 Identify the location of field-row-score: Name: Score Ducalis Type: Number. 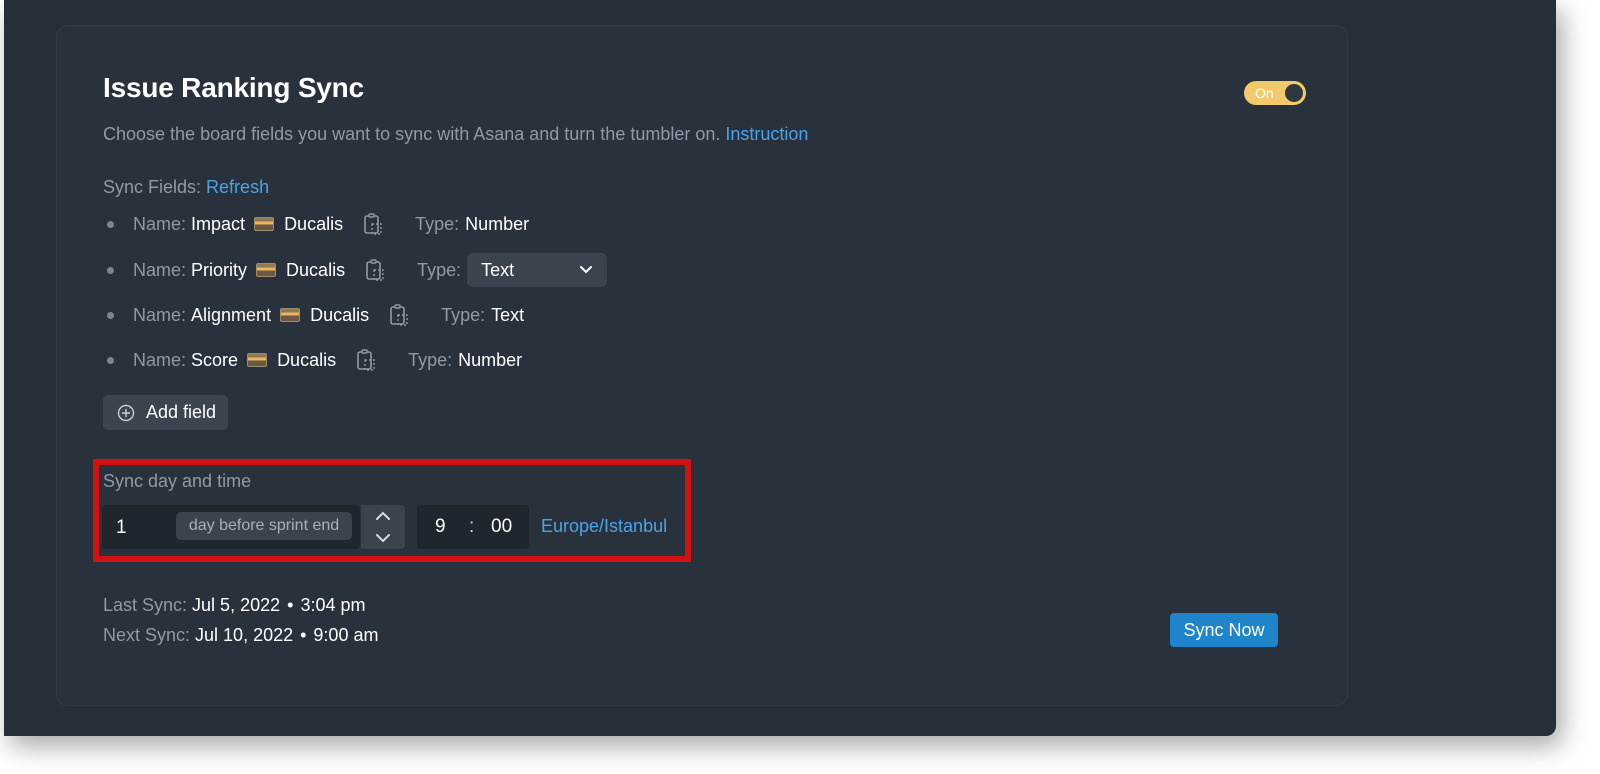
(314, 360).